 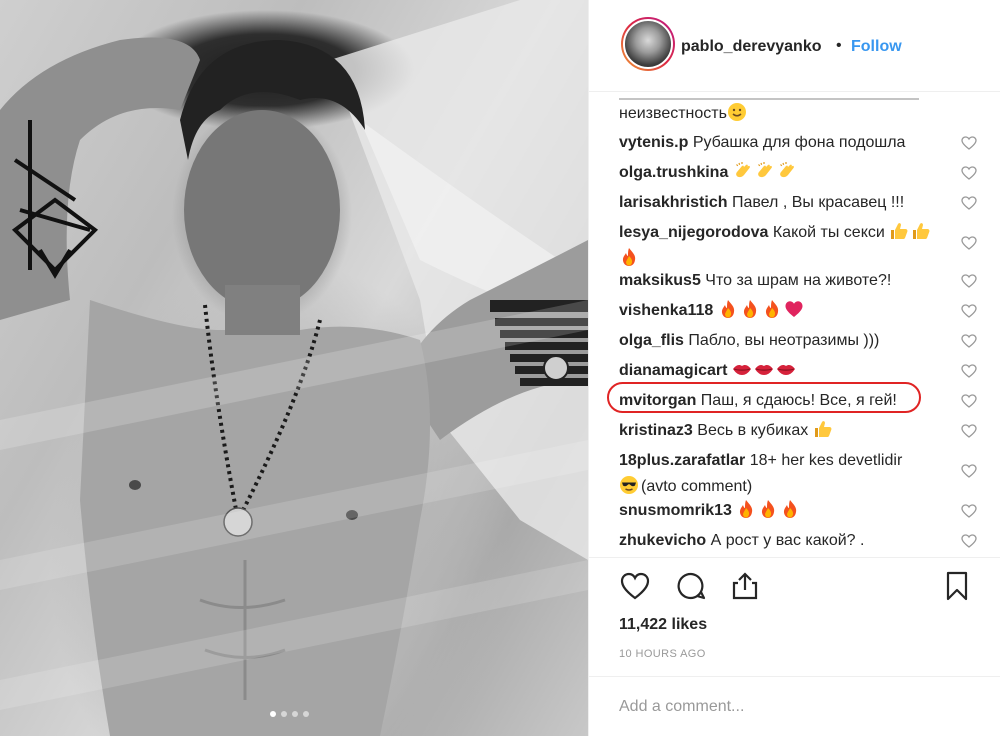 I want to click on comment-item: mvitorgan Паш, я сдаюсь! Все, я гей!, so click(x=805, y=401).